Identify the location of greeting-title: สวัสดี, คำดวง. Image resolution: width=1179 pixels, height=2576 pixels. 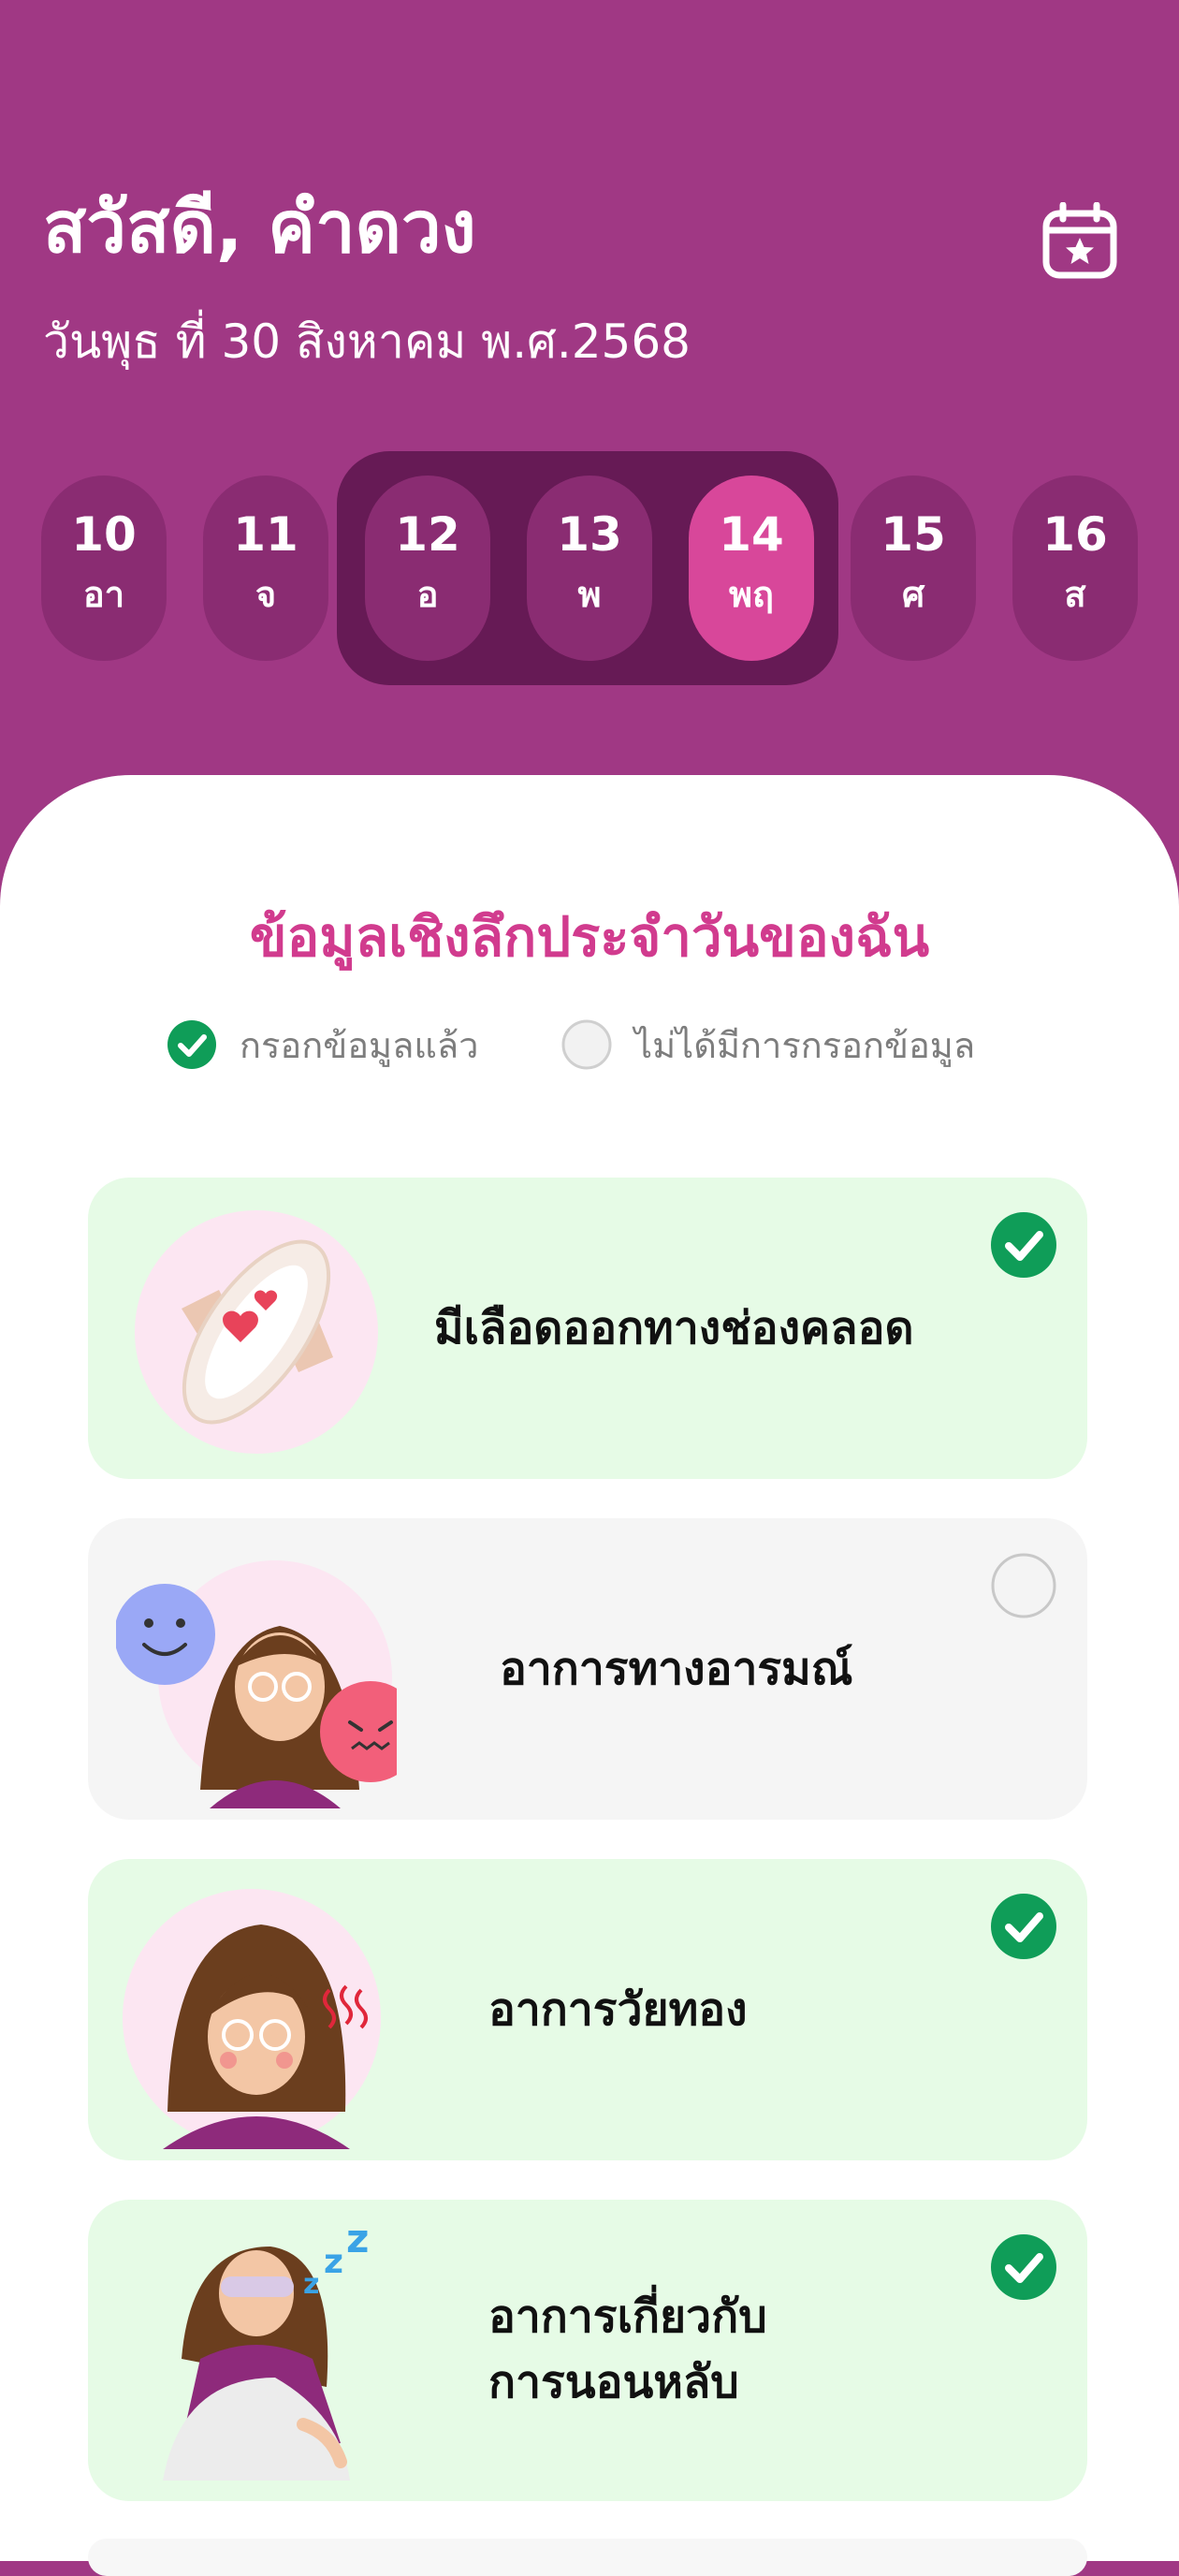
(259, 227).